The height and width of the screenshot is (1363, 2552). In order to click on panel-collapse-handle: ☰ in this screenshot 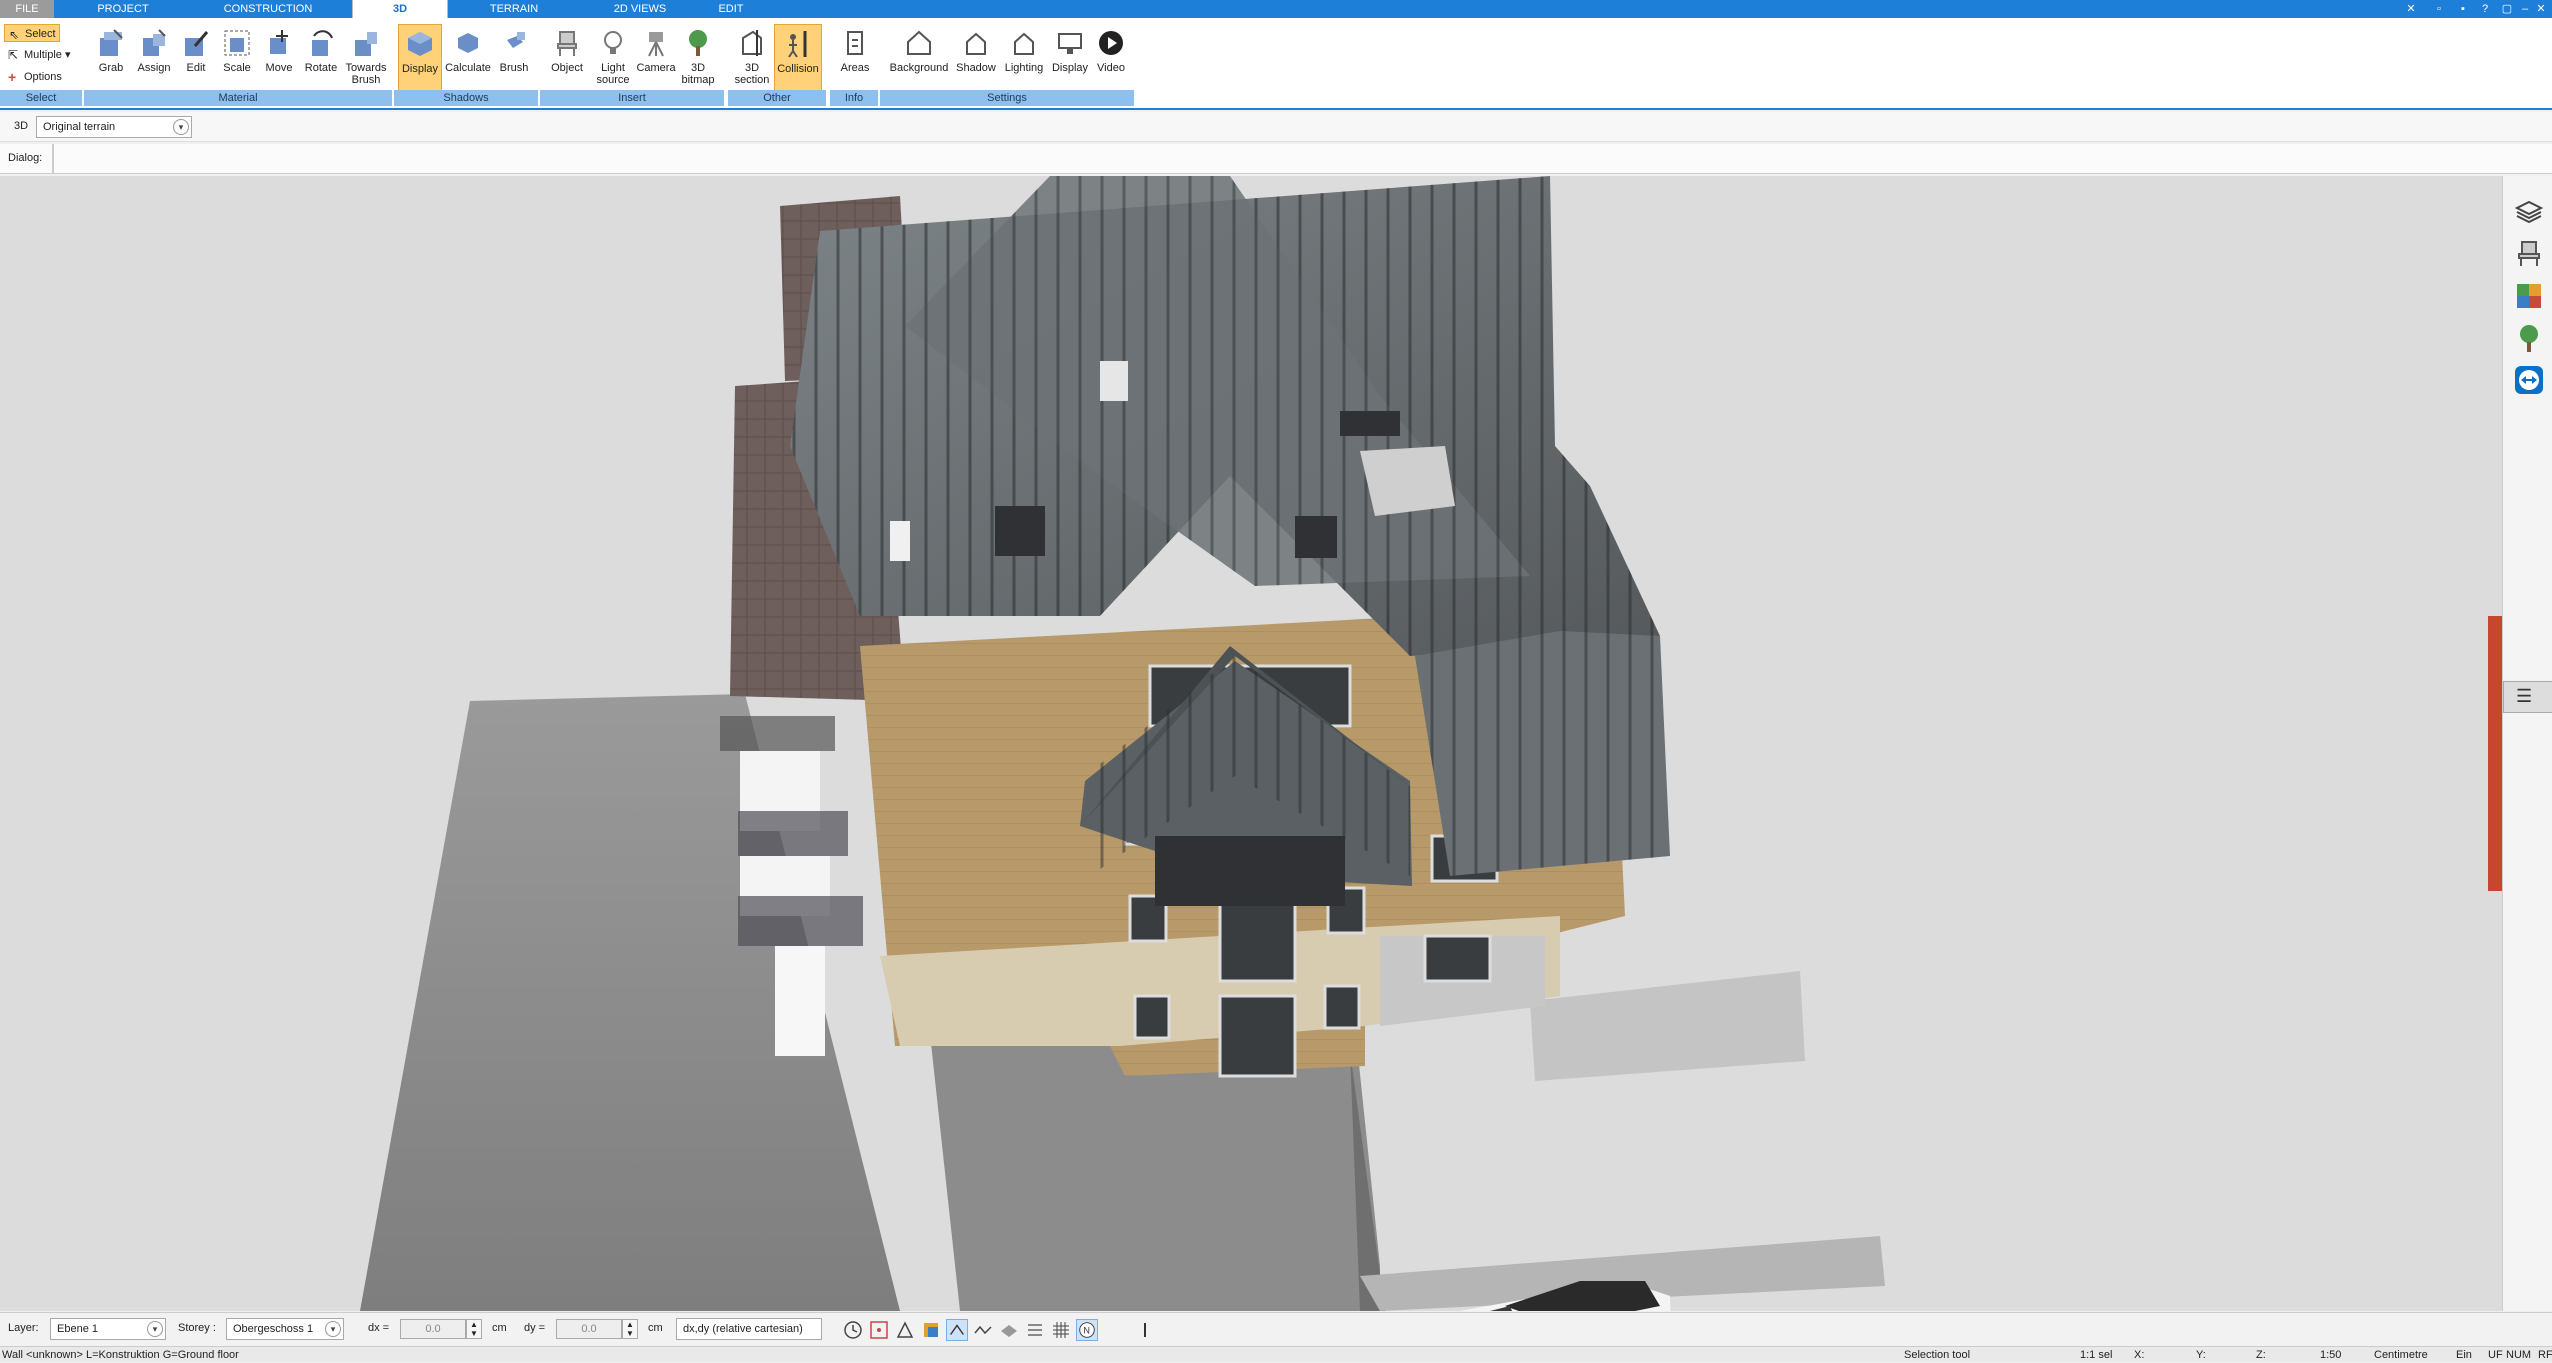, I will do `click(2527, 697)`.